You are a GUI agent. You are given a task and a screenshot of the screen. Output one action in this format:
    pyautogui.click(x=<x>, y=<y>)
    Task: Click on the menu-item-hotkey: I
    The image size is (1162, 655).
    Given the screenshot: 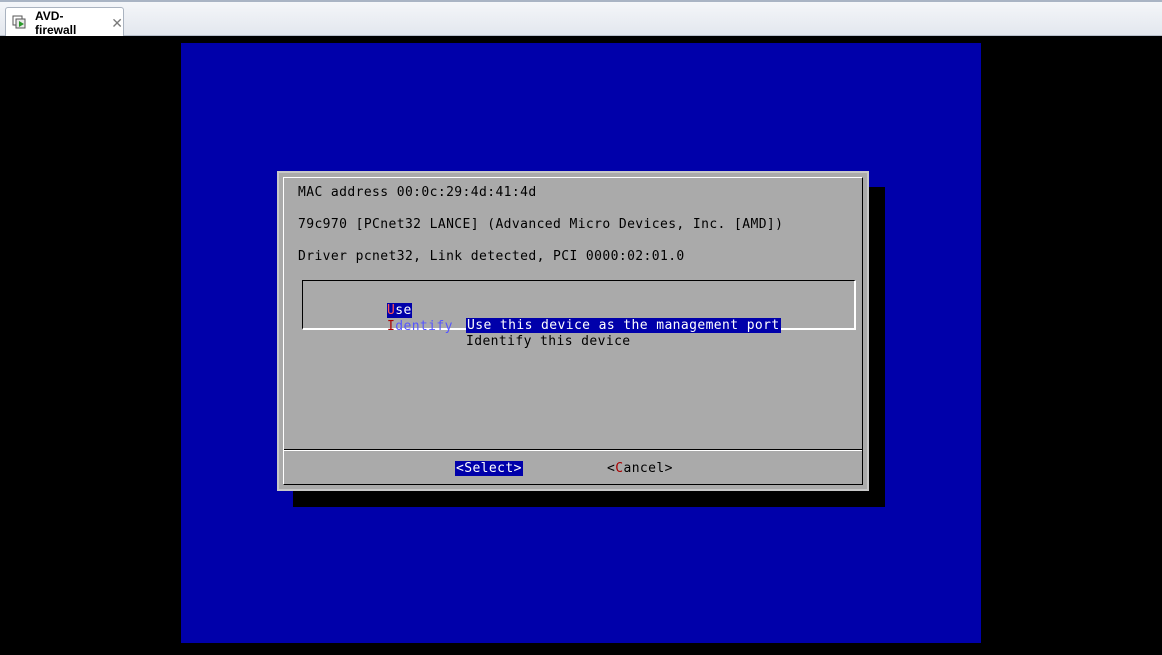 What is the action you would take?
    pyautogui.click(x=391, y=326)
    